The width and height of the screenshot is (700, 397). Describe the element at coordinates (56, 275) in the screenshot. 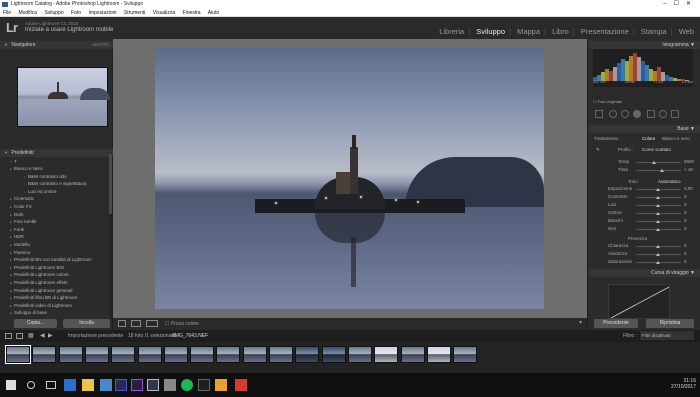

I see `preset-item: ▸ Predefiniti Lightroom colore` at that location.